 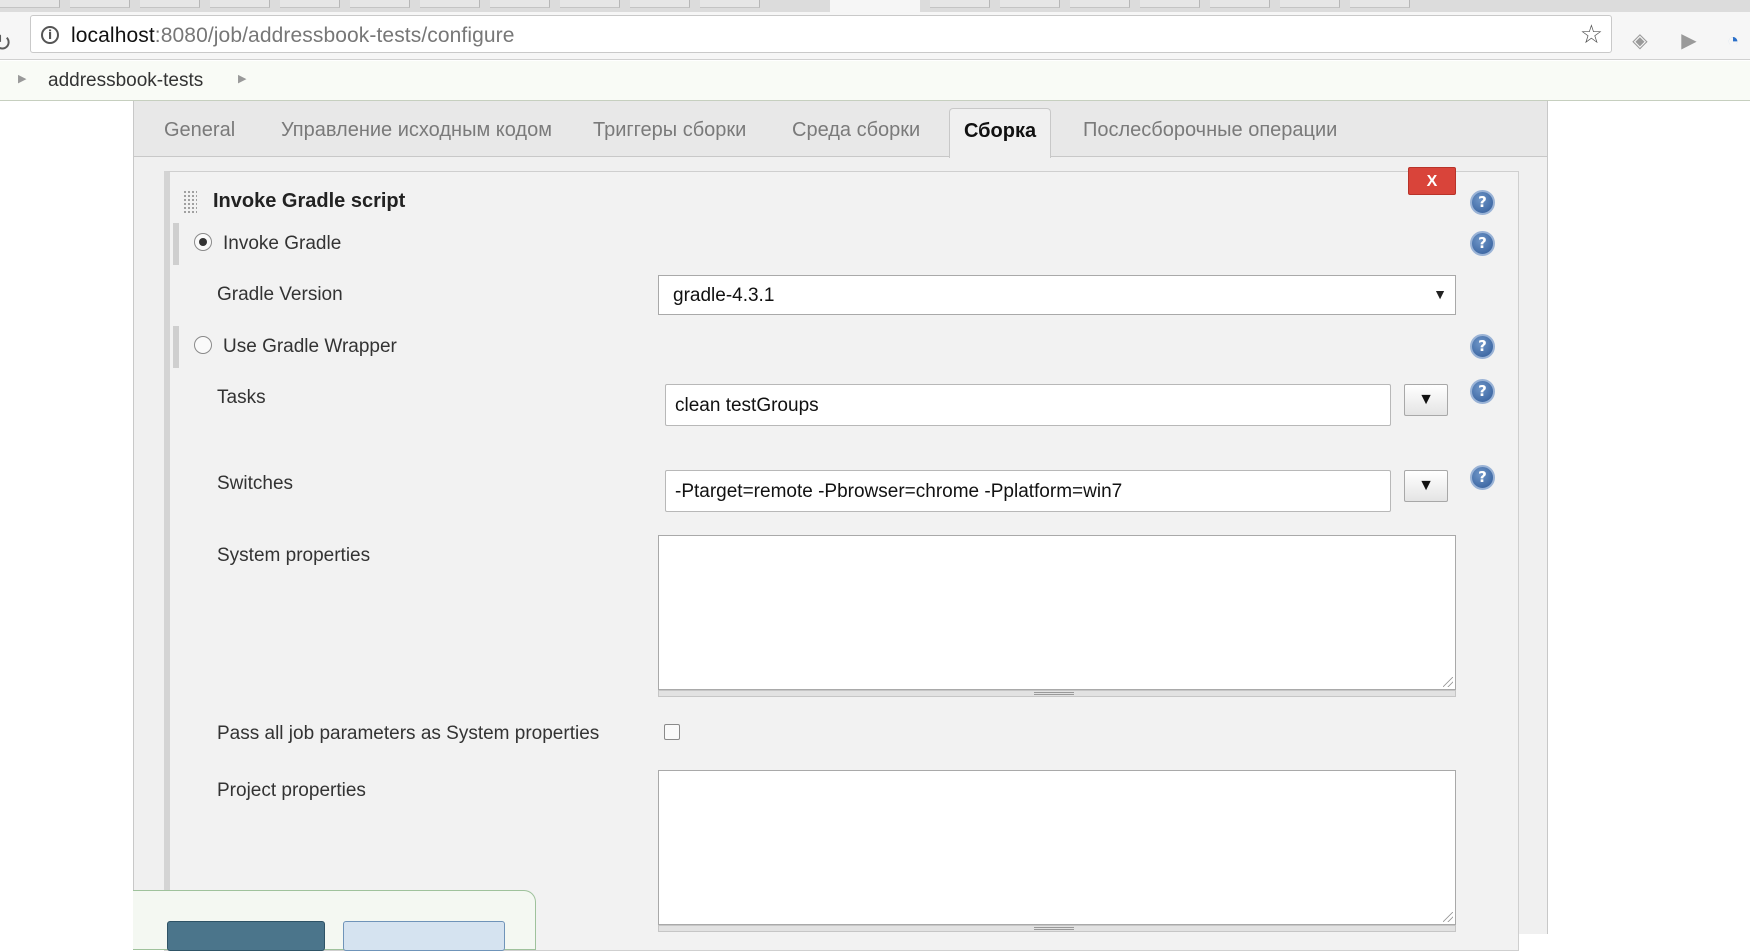 I want to click on play-icon: ▶, so click(x=1689, y=41).